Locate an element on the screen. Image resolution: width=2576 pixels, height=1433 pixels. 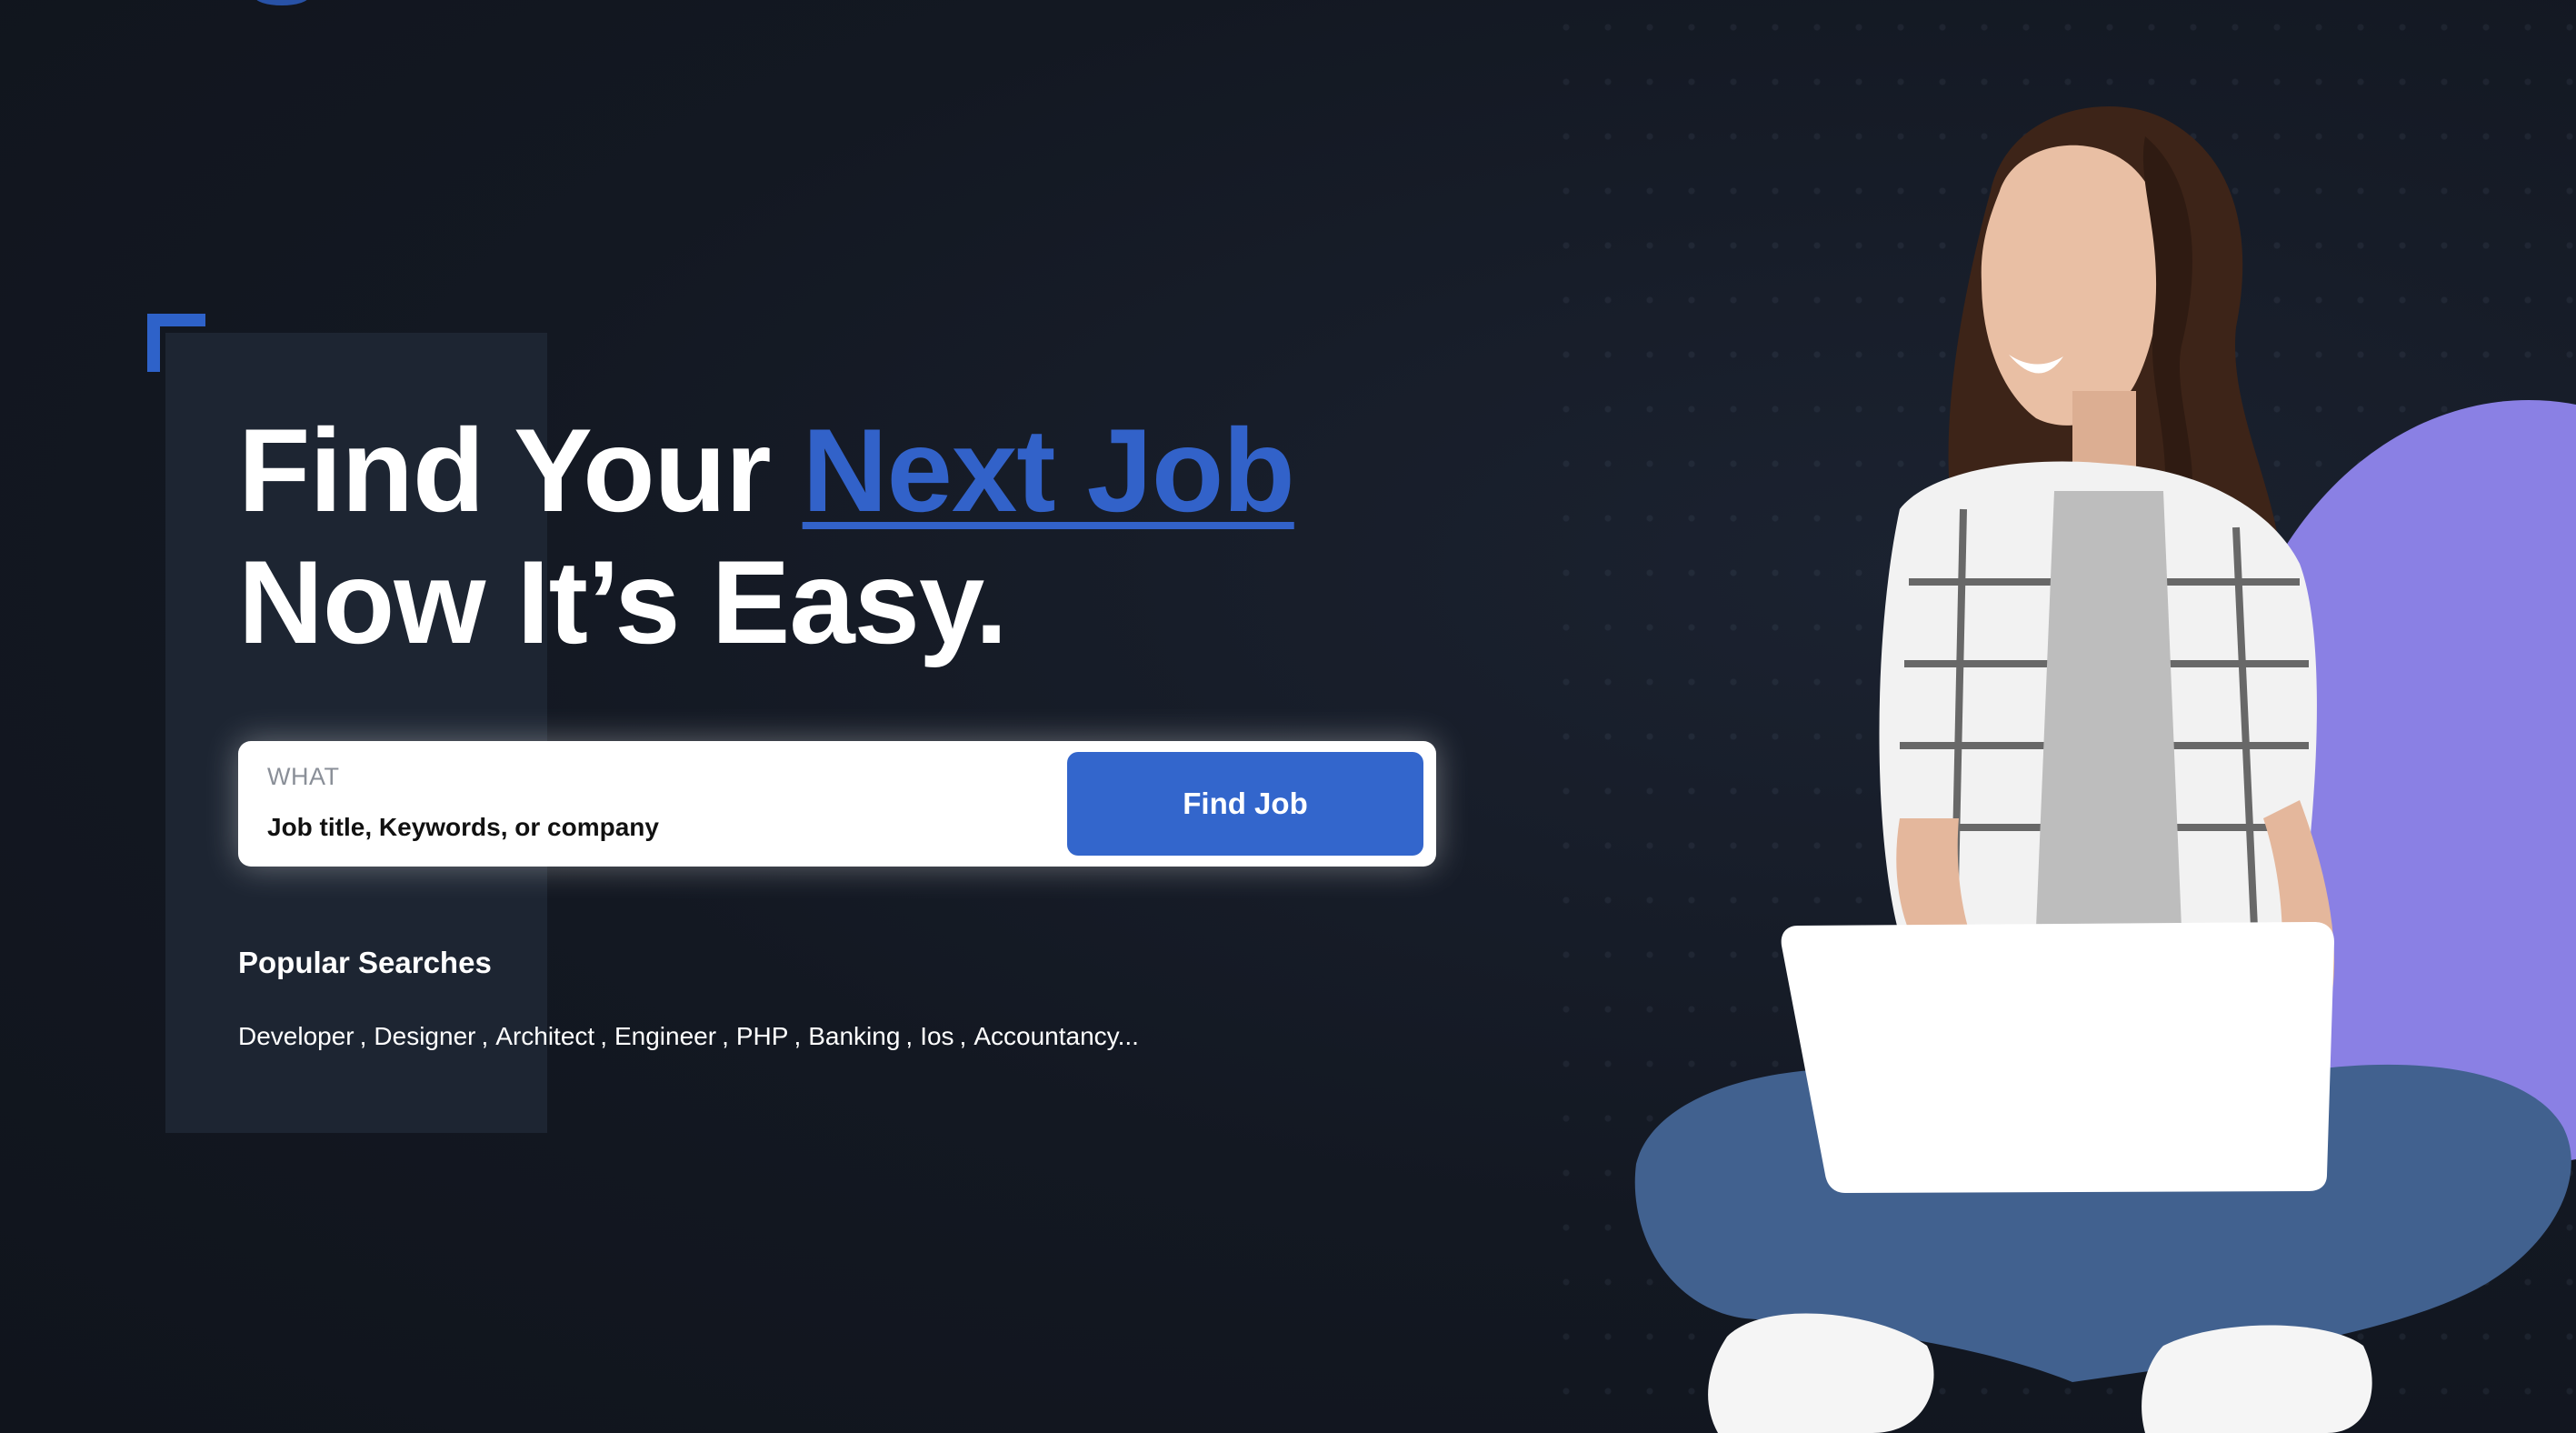
popular-search-link: PHP is located at coordinates (762, 1036).